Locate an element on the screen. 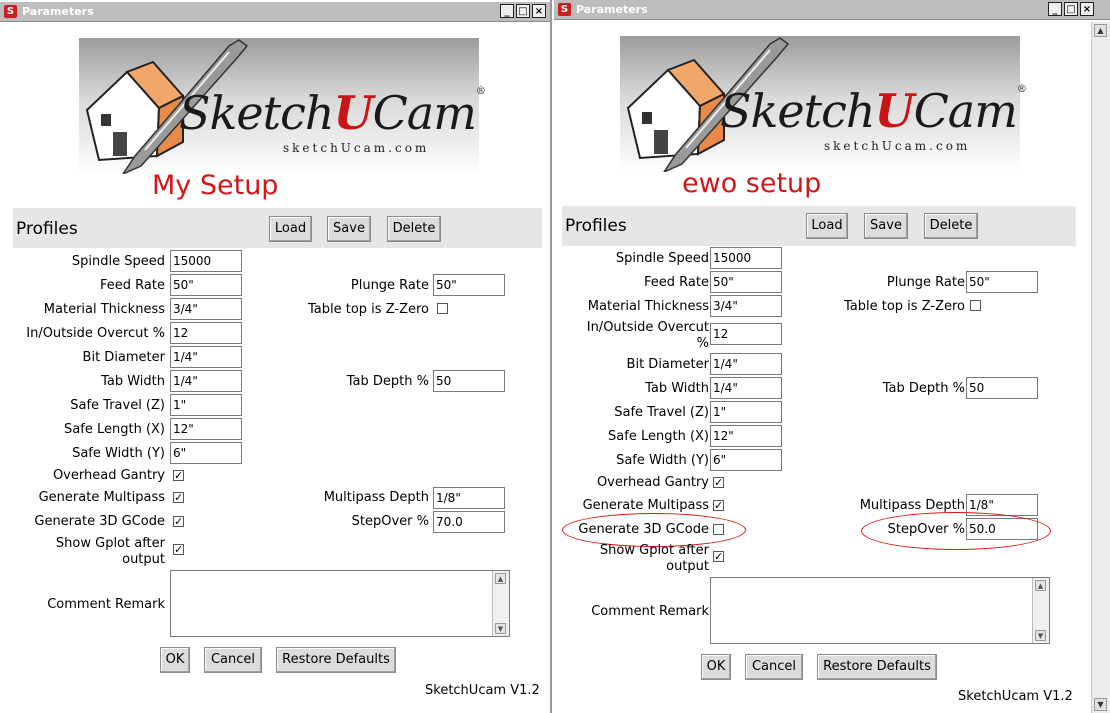 The height and width of the screenshot is (713, 1110). multipass-depth-input: 1/8" is located at coordinates (469, 498).